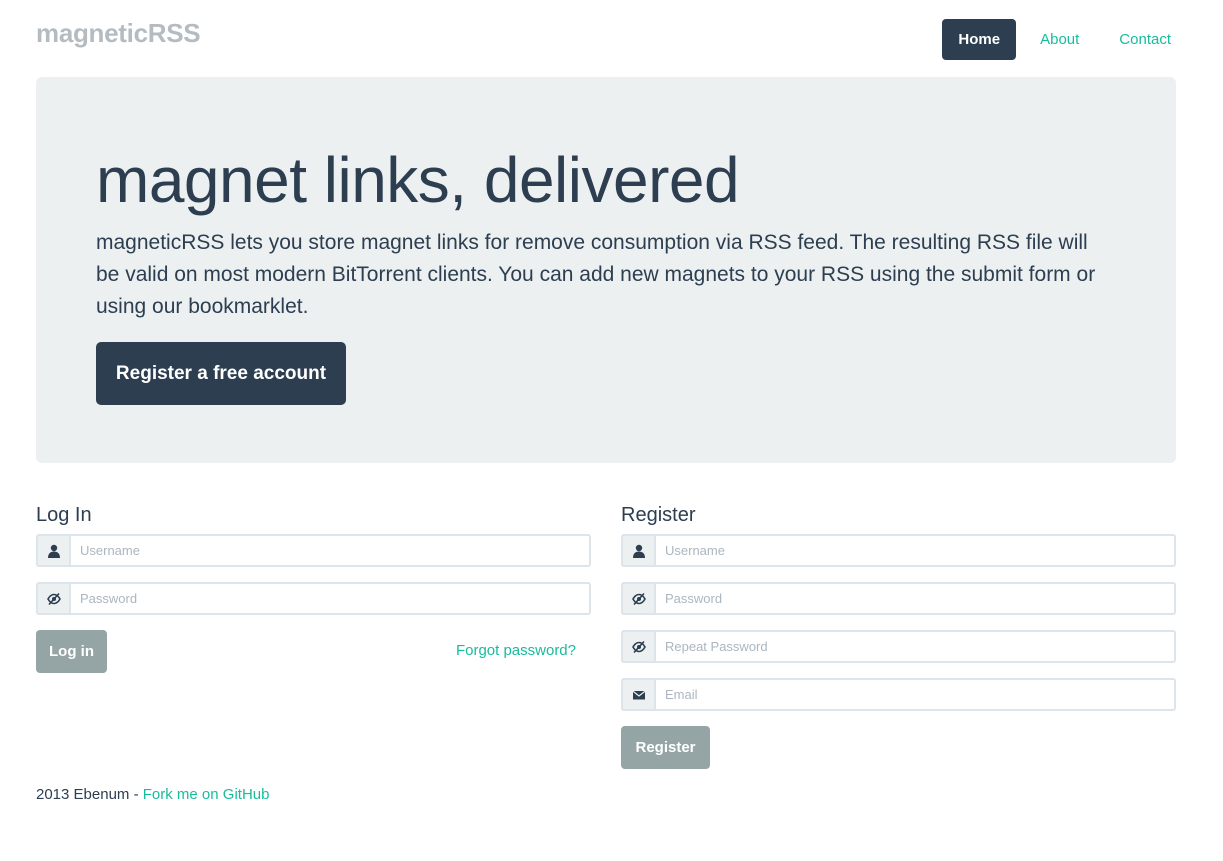  I want to click on login-password-input, so click(330, 598).